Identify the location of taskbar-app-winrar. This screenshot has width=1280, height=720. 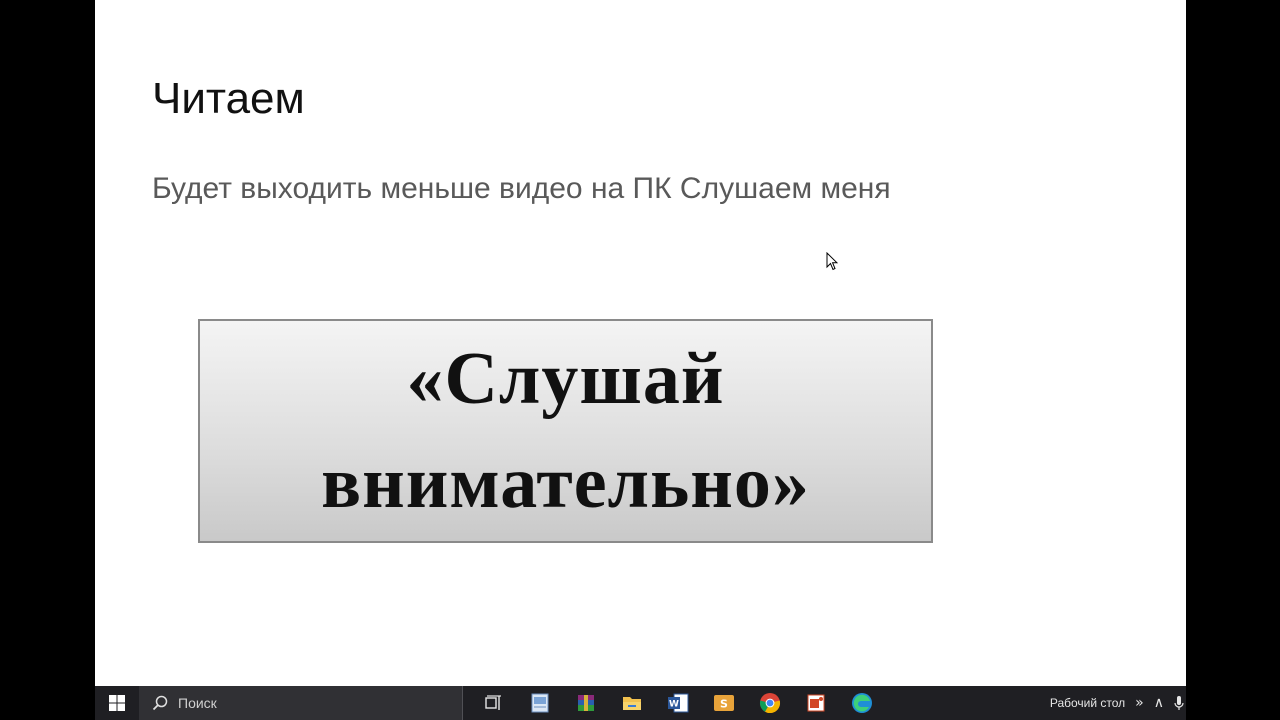
(586, 703).